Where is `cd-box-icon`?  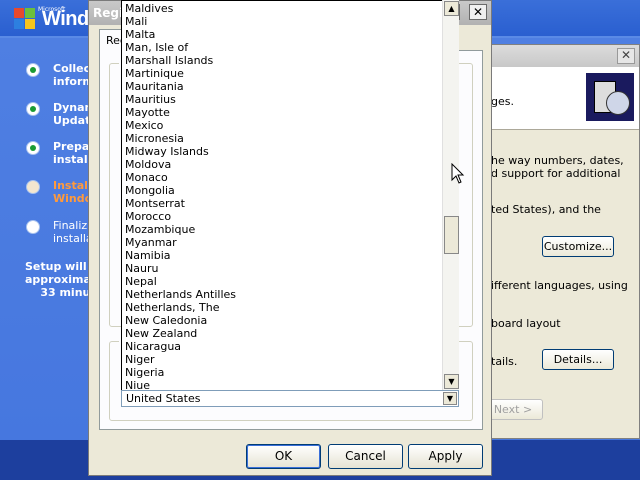
cd-box-icon is located at coordinates (610, 97).